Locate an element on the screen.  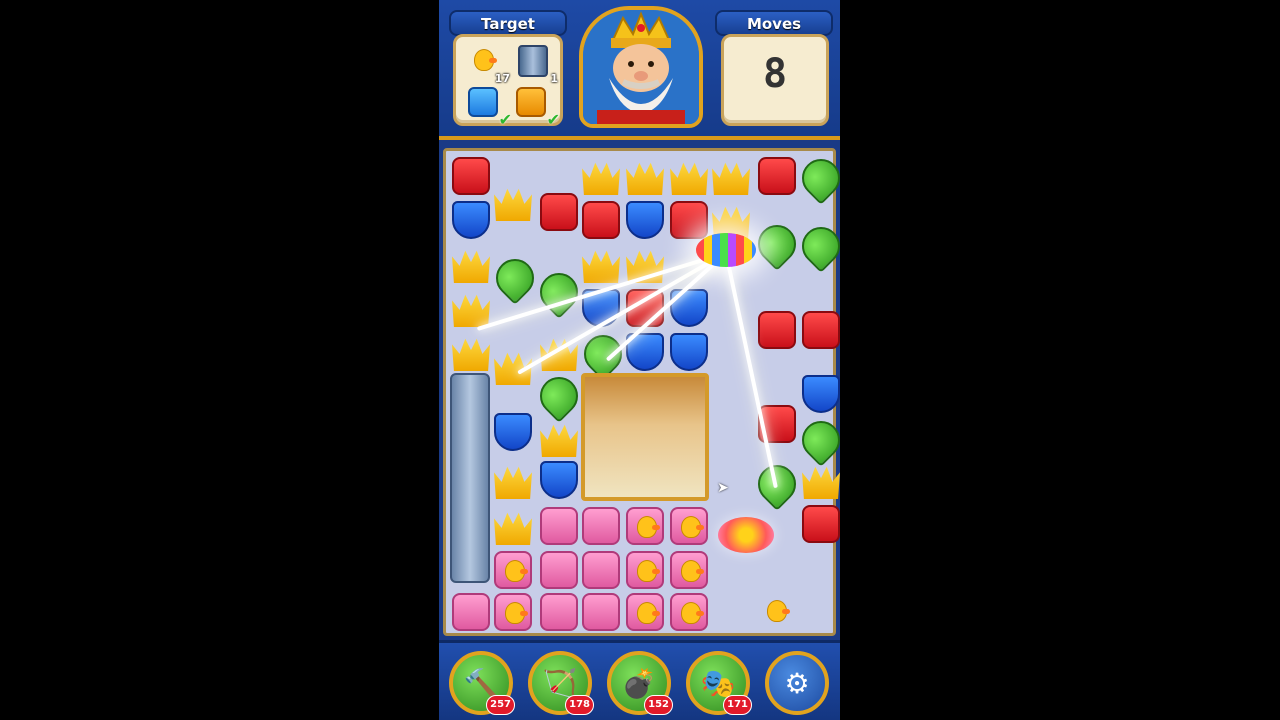
moves-counter: 8 is located at coordinates (775, 74).